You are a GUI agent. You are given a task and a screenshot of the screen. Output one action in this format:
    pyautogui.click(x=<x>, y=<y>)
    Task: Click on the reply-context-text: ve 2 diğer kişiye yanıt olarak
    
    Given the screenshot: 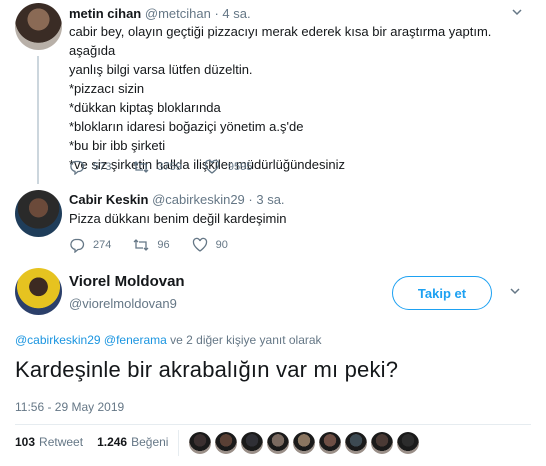 What is the action you would take?
    pyautogui.click(x=245, y=340)
    